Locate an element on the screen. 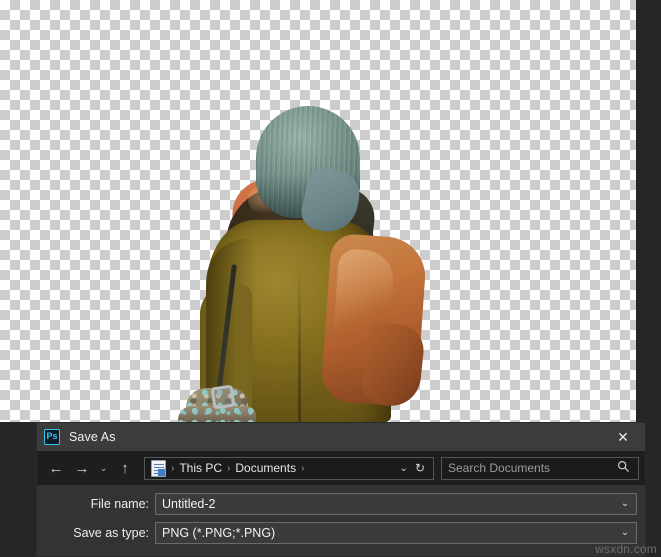 The image size is (661, 557). save-as-type-value: PNG (*.PNG;*.PNG) is located at coordinates (385, 533).